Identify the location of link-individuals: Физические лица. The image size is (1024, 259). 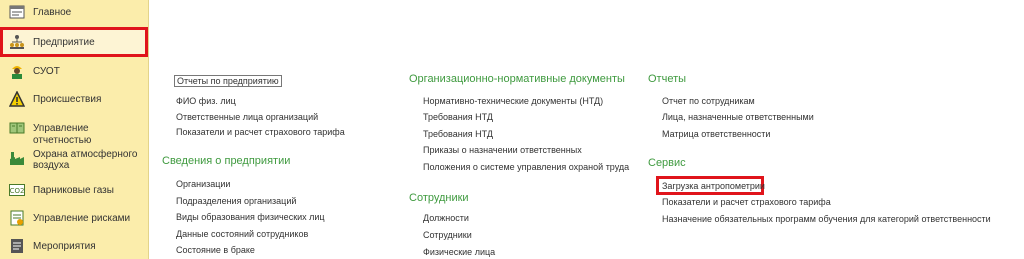
(459, 252).